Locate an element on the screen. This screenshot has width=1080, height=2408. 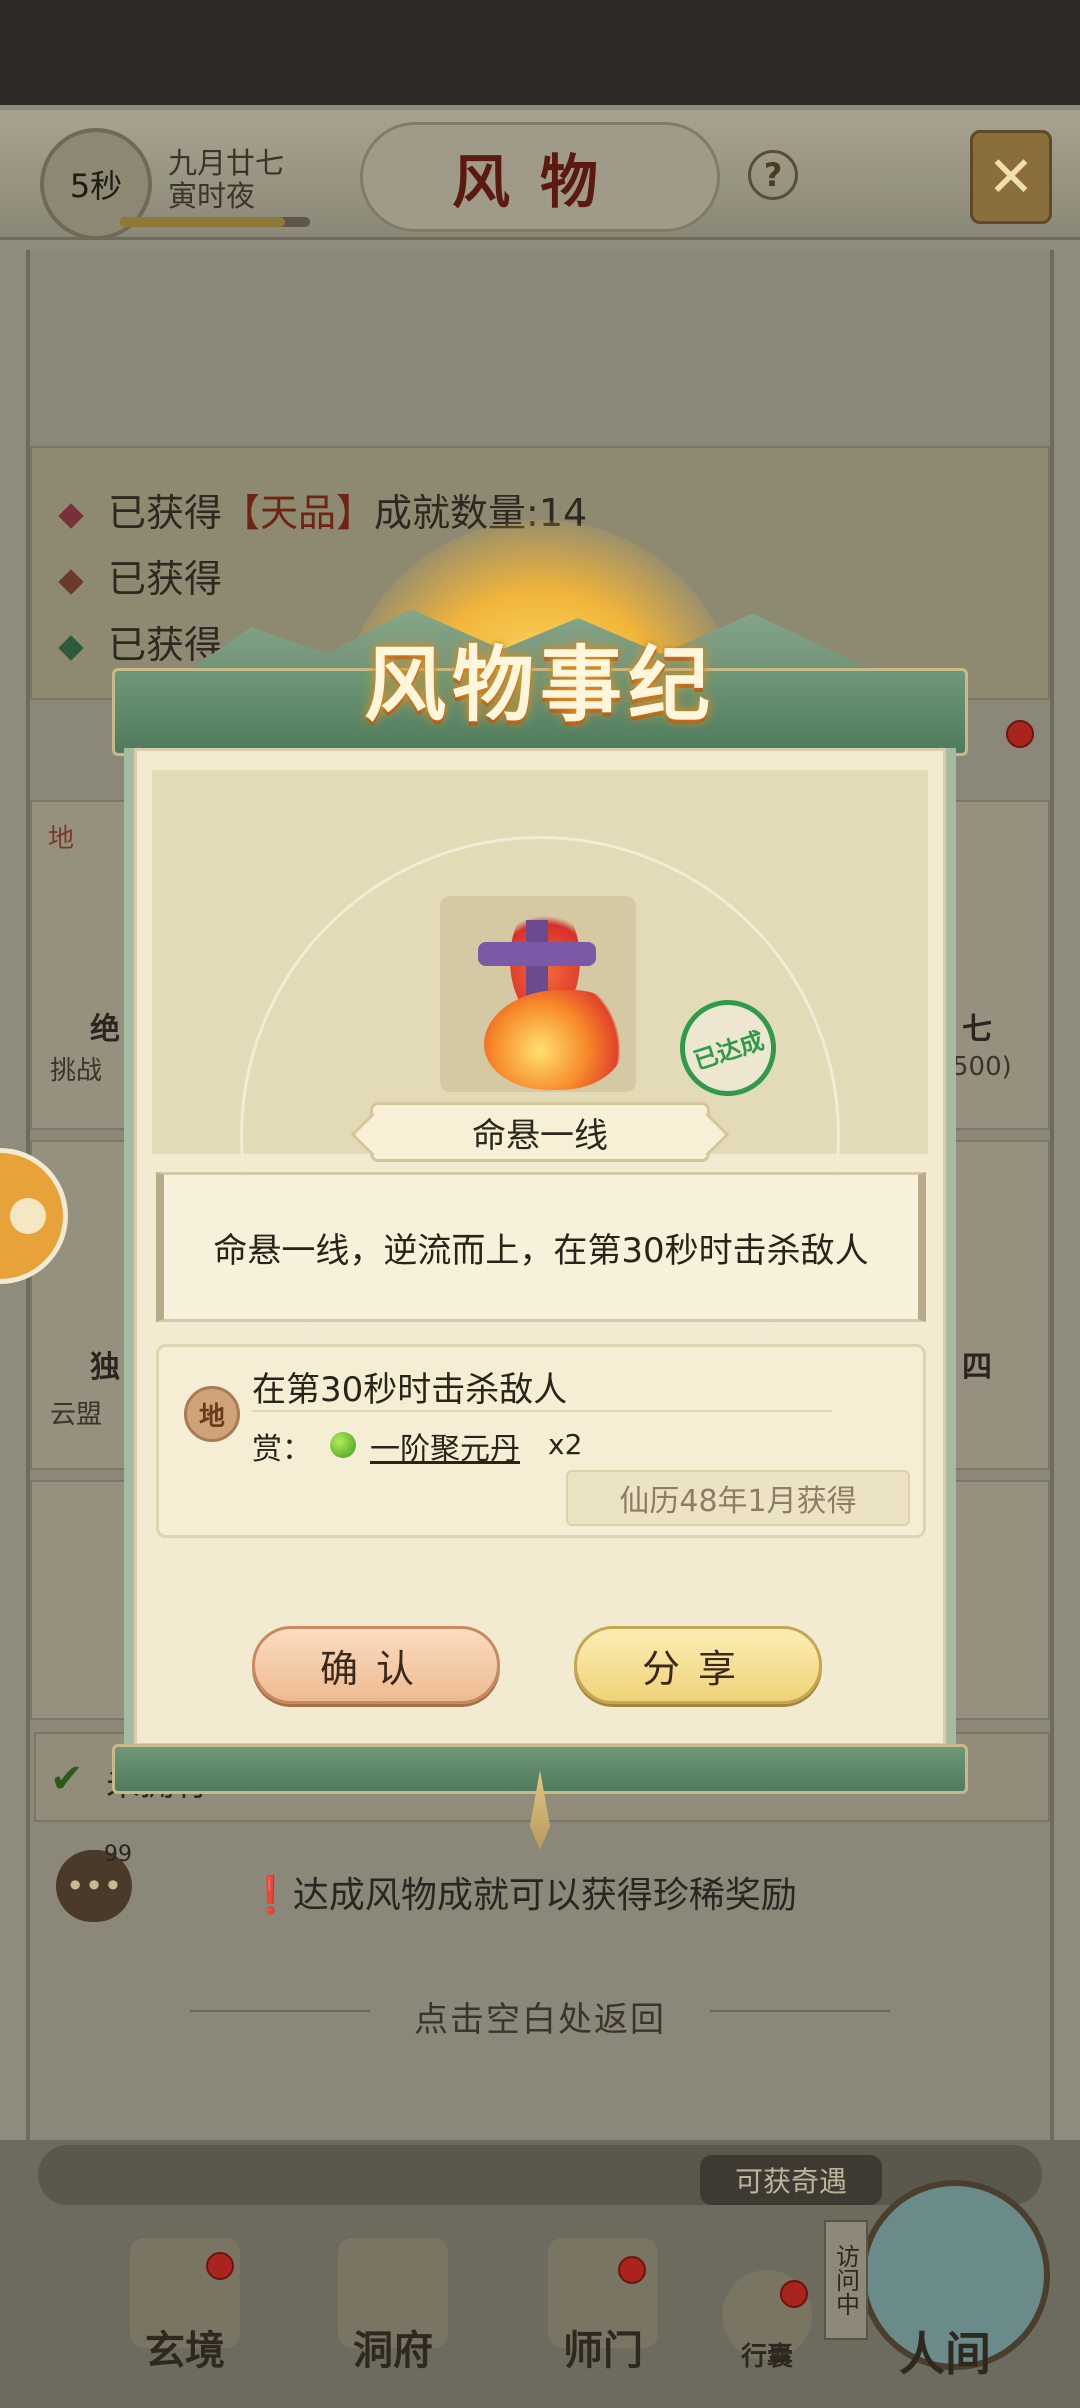
stamp-text: 已达成 is located at coordinates (729, 1050).